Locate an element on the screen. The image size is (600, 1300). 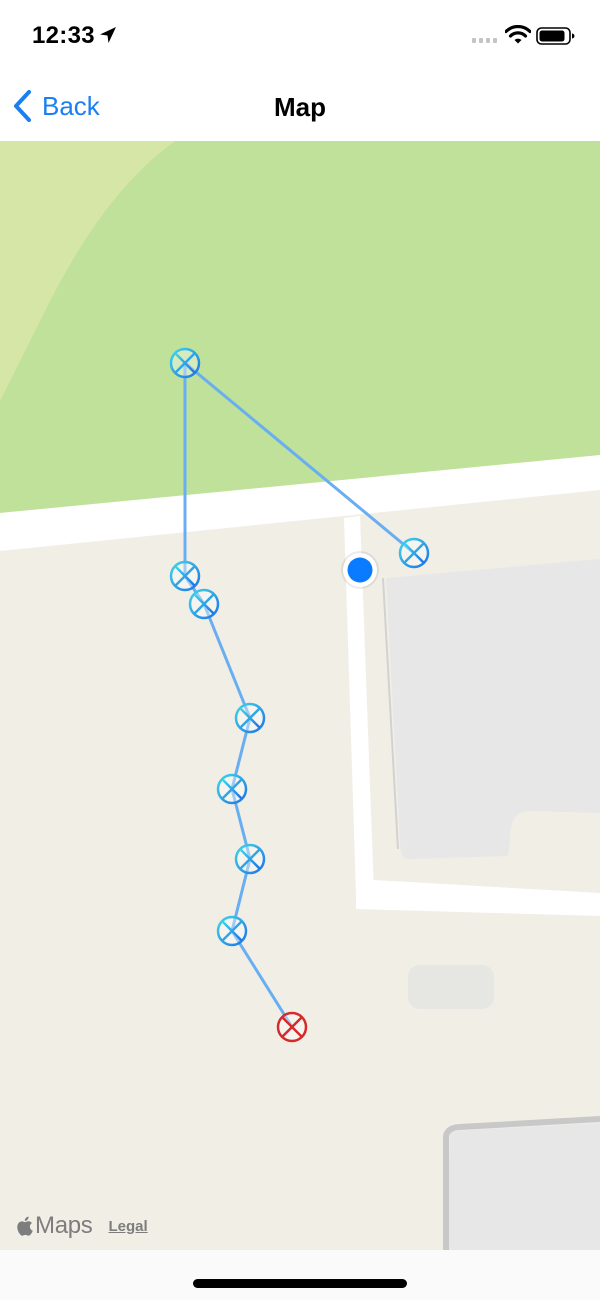
navigation-bar: Back Map is located at coordinates (300, 105).